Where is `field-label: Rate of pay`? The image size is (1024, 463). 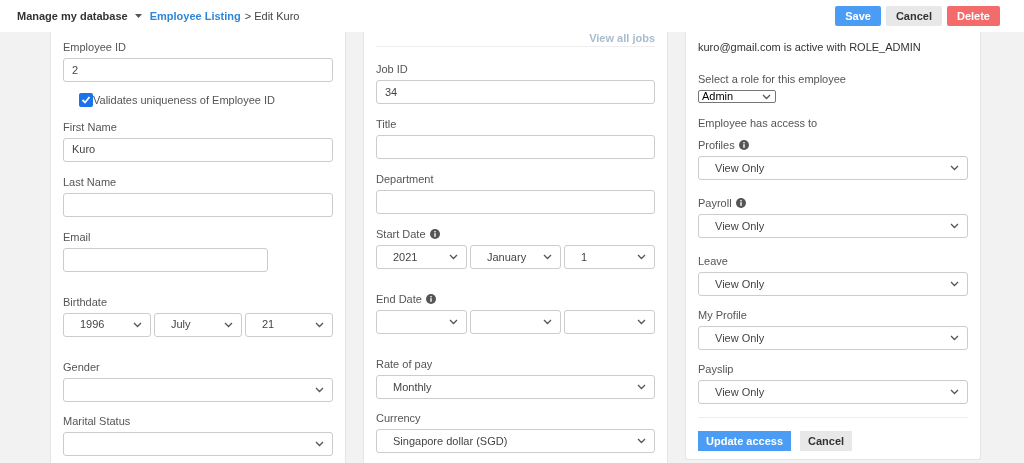
field-label: Rate of pay is located at coordinates (404, 364).